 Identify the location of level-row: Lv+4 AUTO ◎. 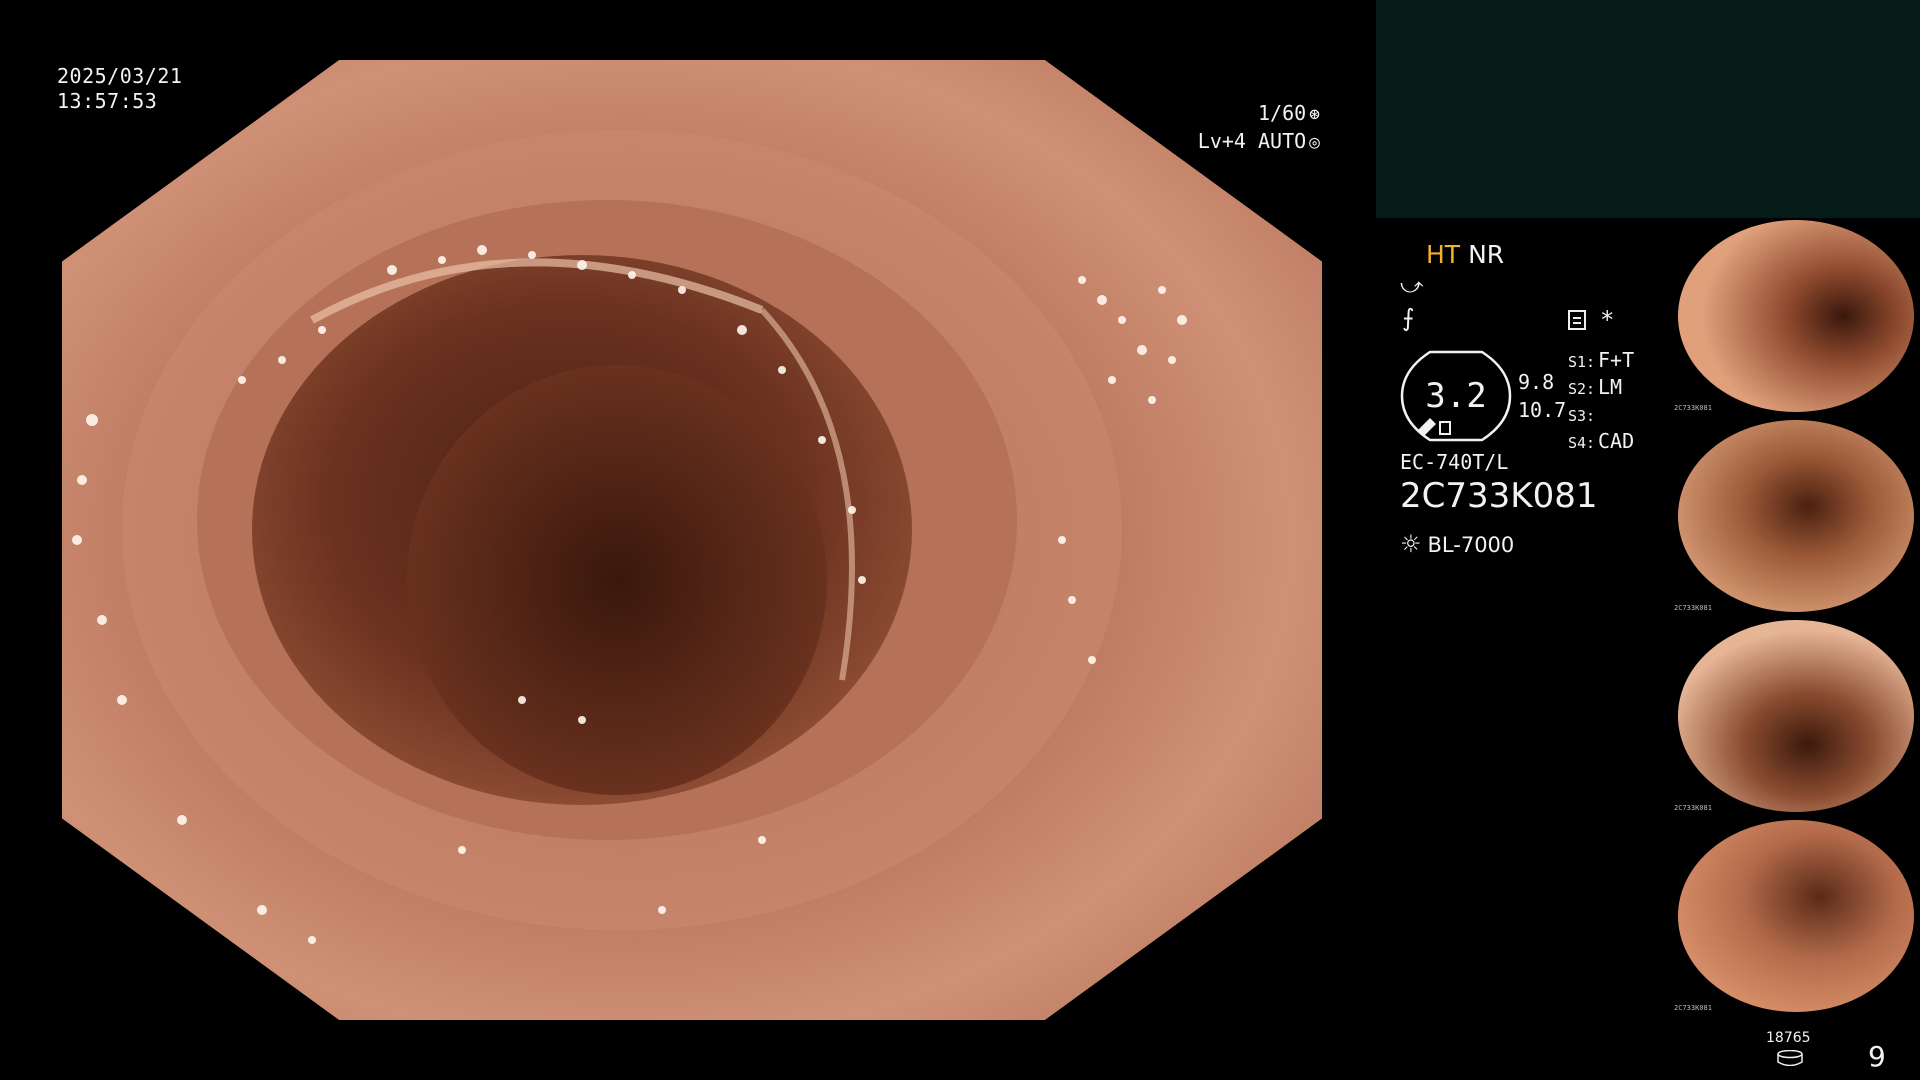
(1259, 142).